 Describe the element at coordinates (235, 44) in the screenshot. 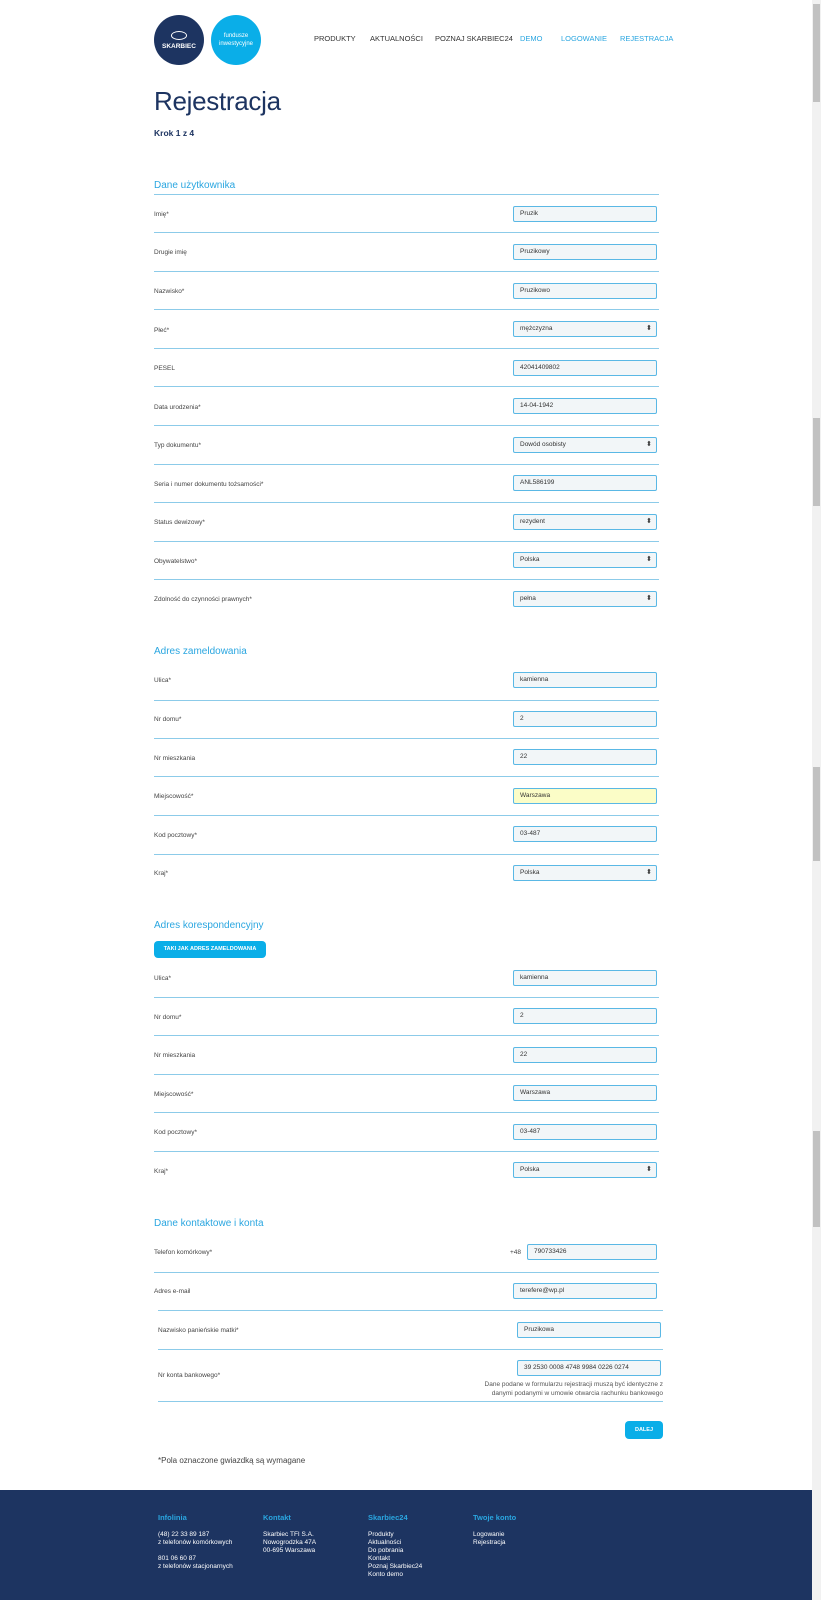

I see `logo-line-2: inwestycyjne` at that location.